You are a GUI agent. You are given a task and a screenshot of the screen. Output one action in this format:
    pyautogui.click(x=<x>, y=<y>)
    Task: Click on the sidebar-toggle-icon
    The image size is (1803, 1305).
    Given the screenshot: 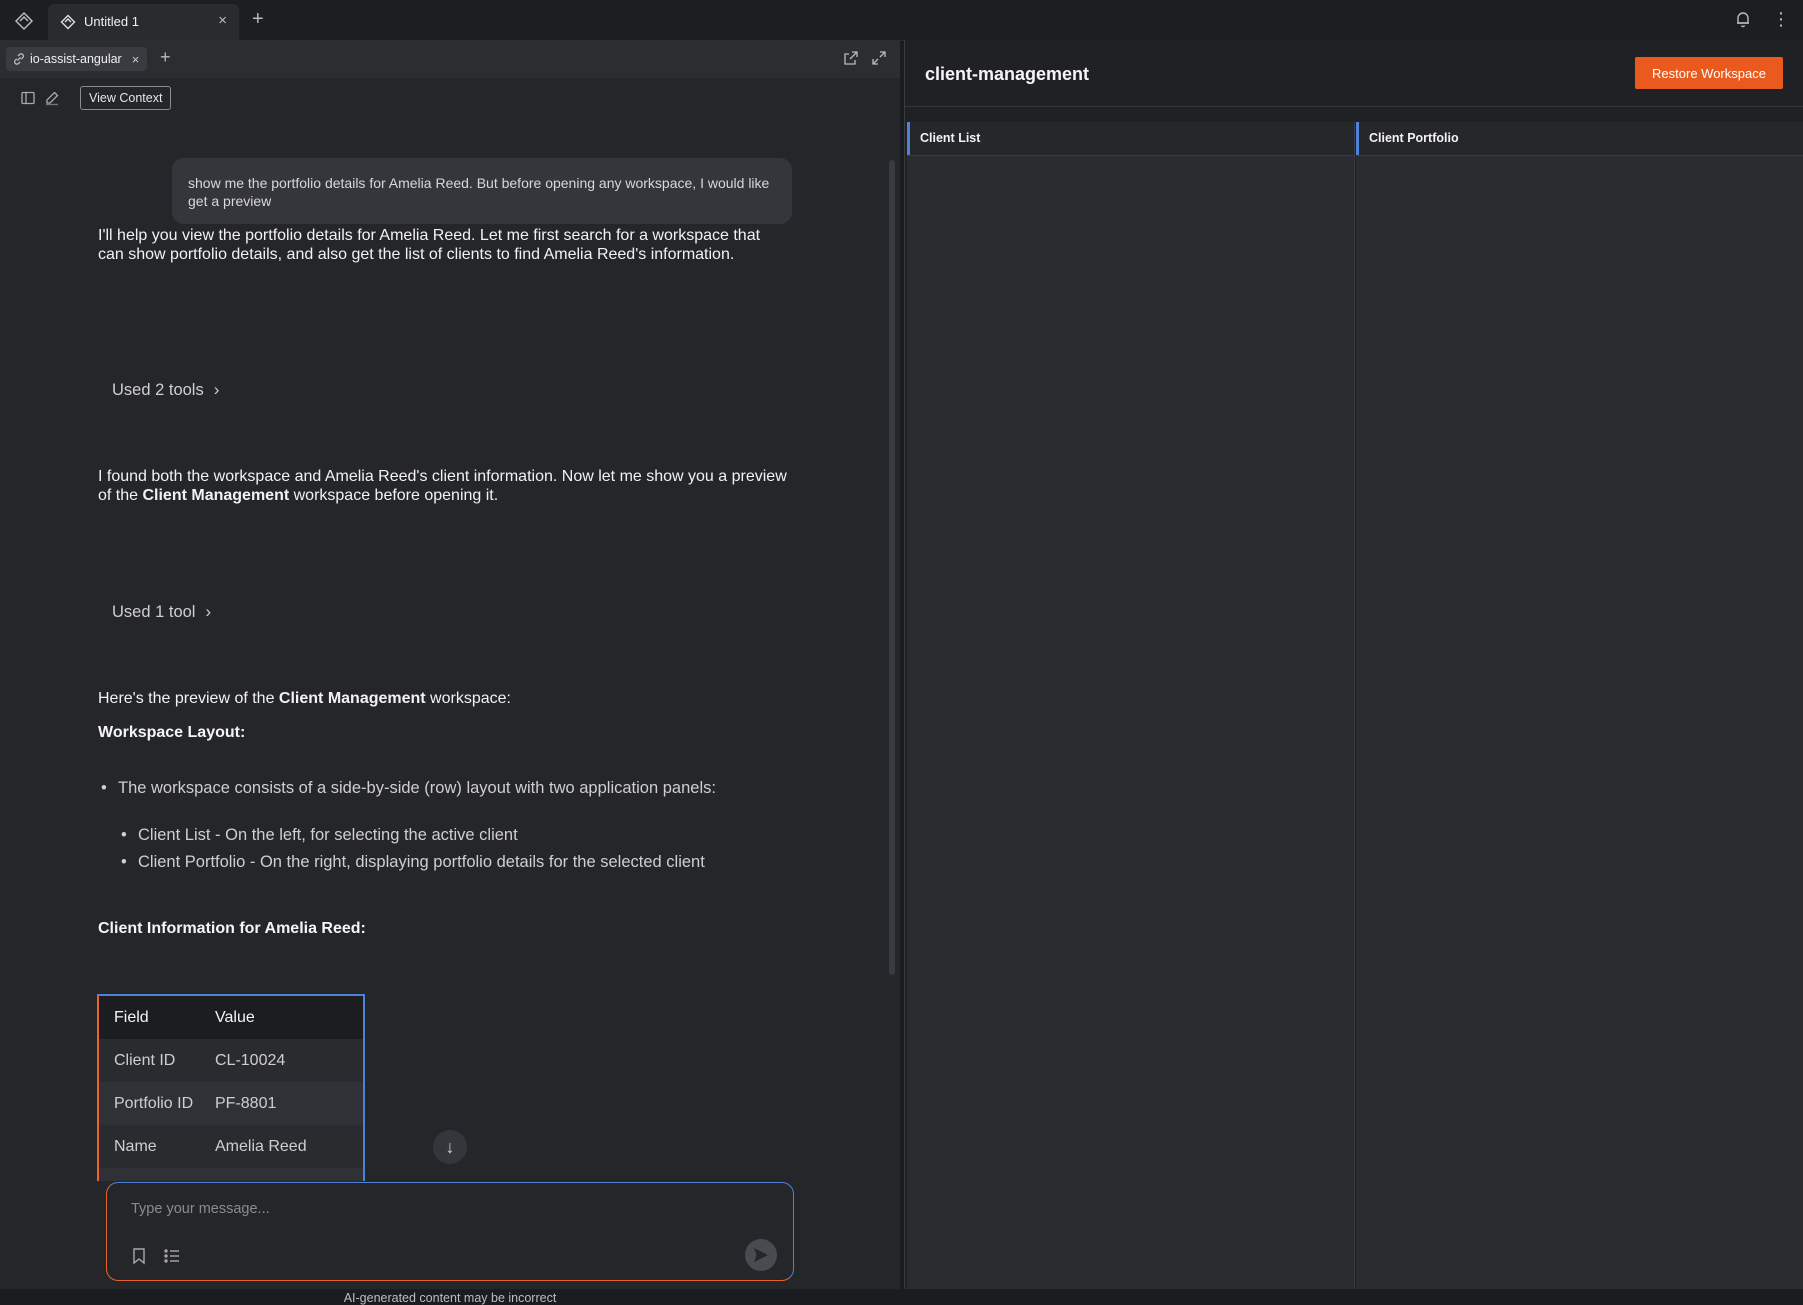 What is the action you would take?
    pyautogui.click(x=28, y=98)
    